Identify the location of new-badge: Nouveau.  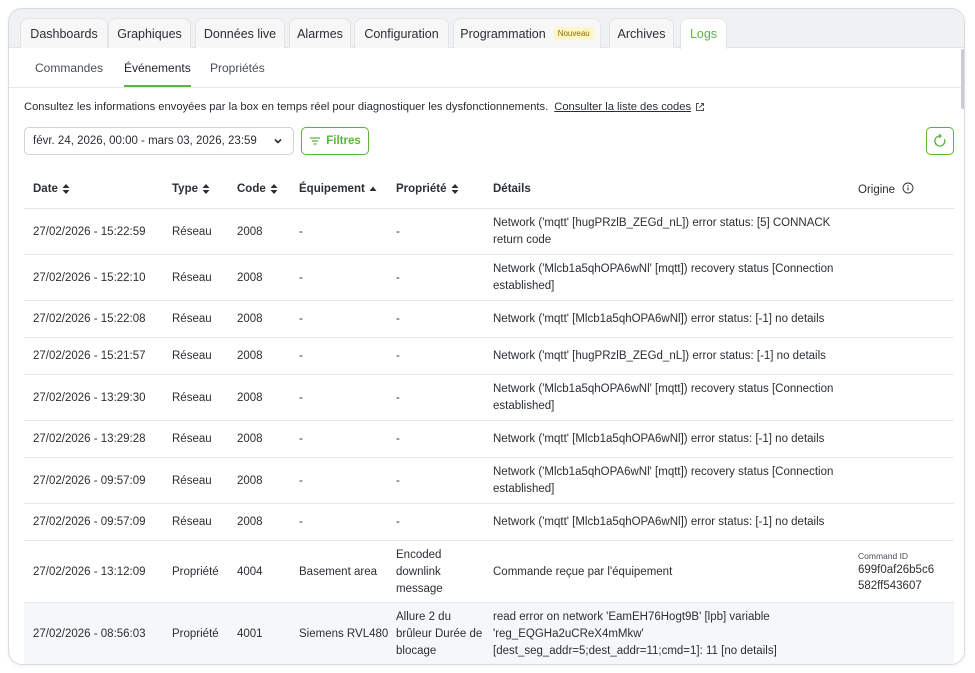
(573, 33).